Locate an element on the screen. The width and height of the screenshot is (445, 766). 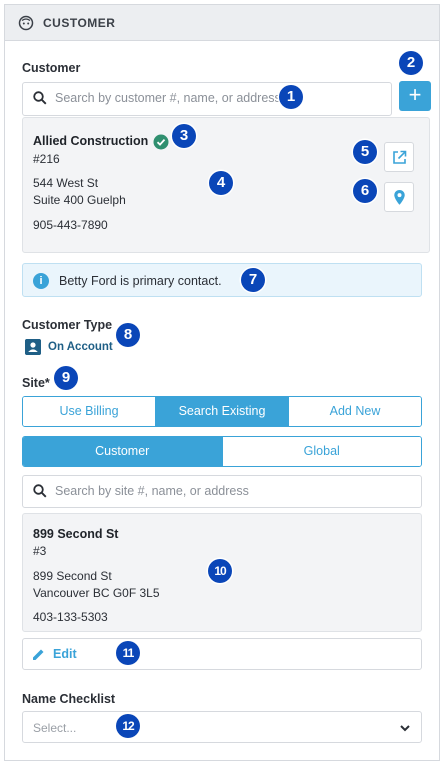
site-search-input: Search by site #, name, or address is located at coordinates (222, 491).